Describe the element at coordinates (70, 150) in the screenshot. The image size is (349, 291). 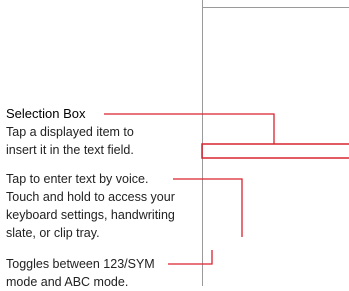
I see `callout-text-line: insert it in the text field.` at that location.